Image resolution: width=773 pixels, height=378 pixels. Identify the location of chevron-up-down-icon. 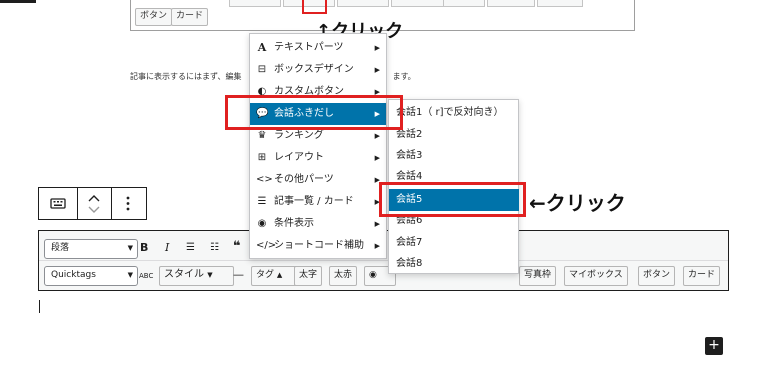
(94, 204).